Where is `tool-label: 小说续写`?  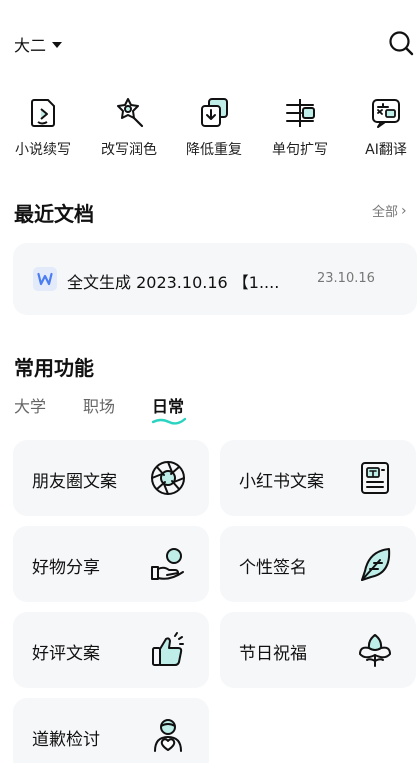
tool-label: 小说续写 is located at coordinates (43, 150).